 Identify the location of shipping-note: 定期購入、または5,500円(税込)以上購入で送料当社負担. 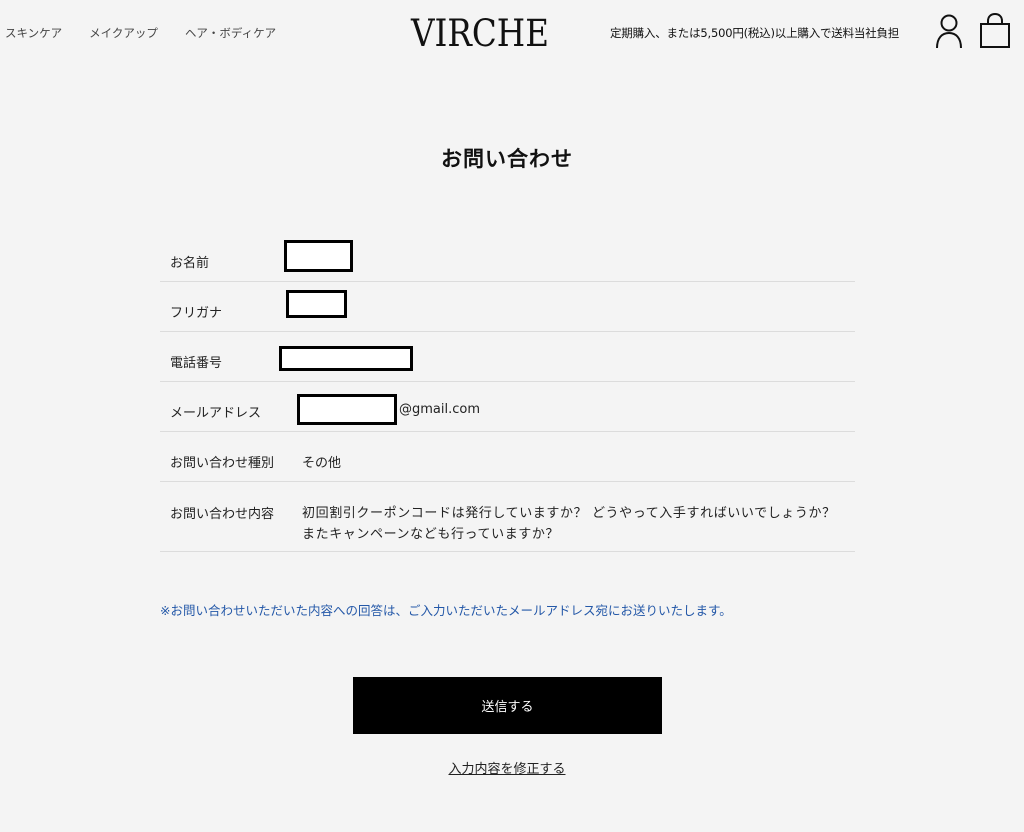
(755, 33).